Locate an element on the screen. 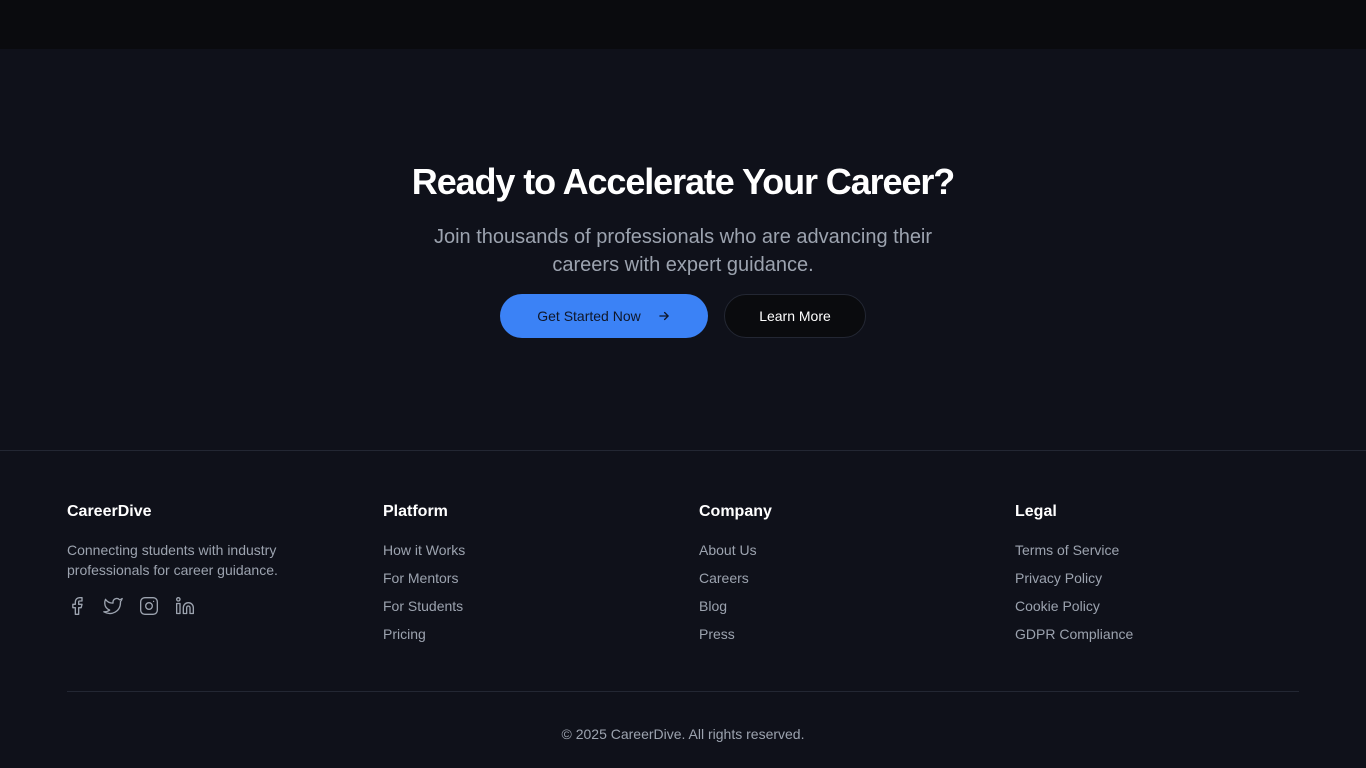 The height and width of the screenshot is (768, 1366). social-links is located at coordinates (207, 606).